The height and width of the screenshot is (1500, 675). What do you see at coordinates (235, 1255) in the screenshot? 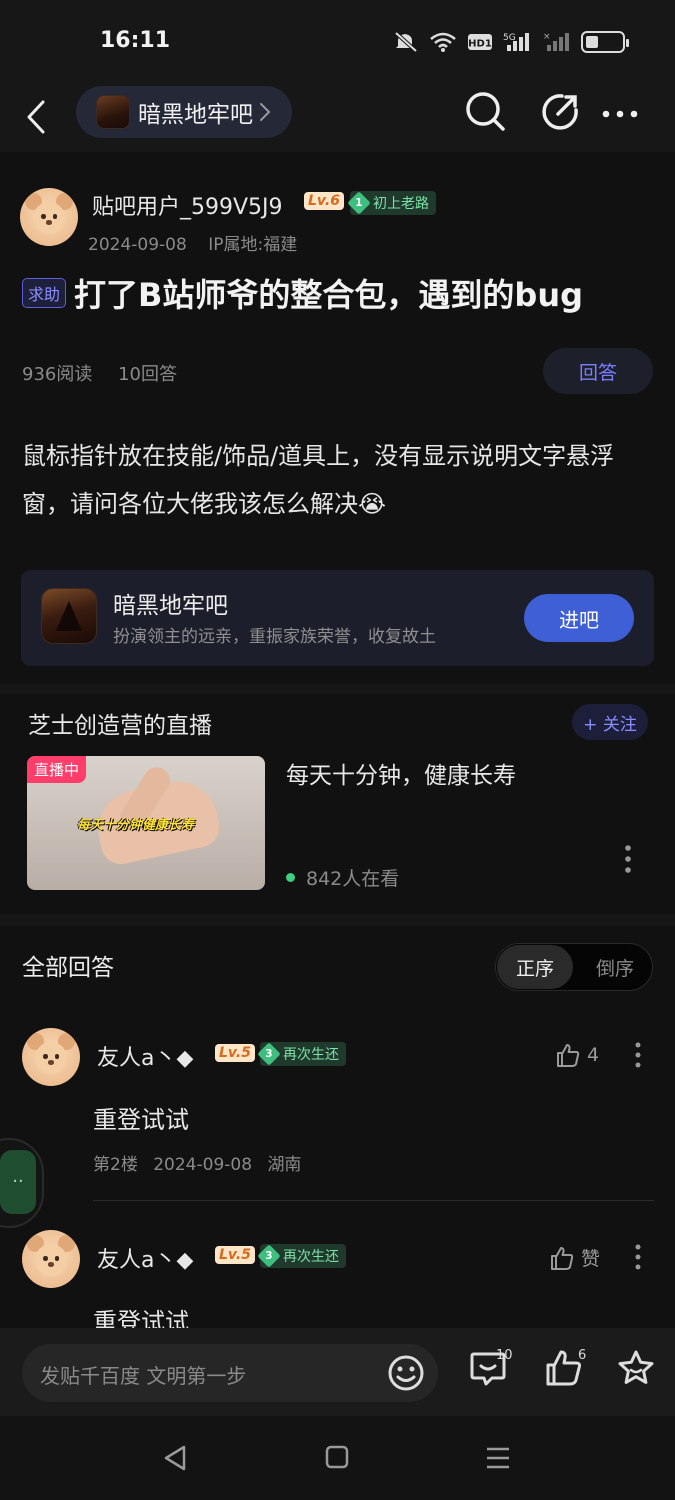
I see `level-badge: Lv.5` at bounding box center [235, 1255].